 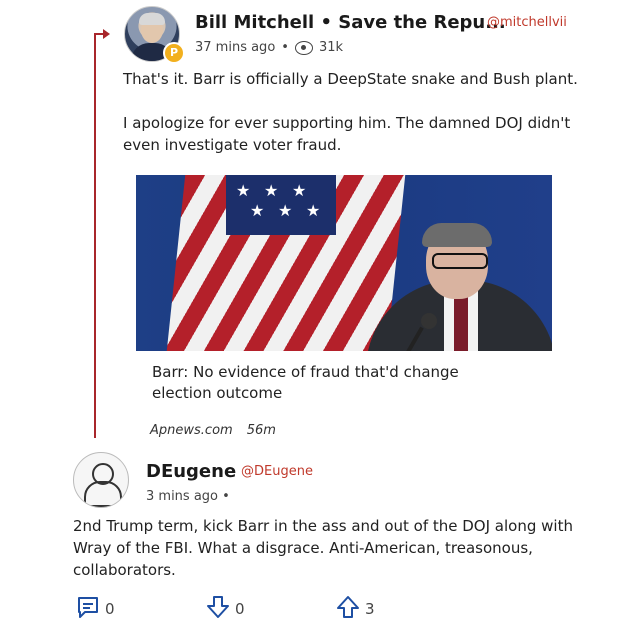 I want to click on article-age: 56m, so click(x=261, y=430).